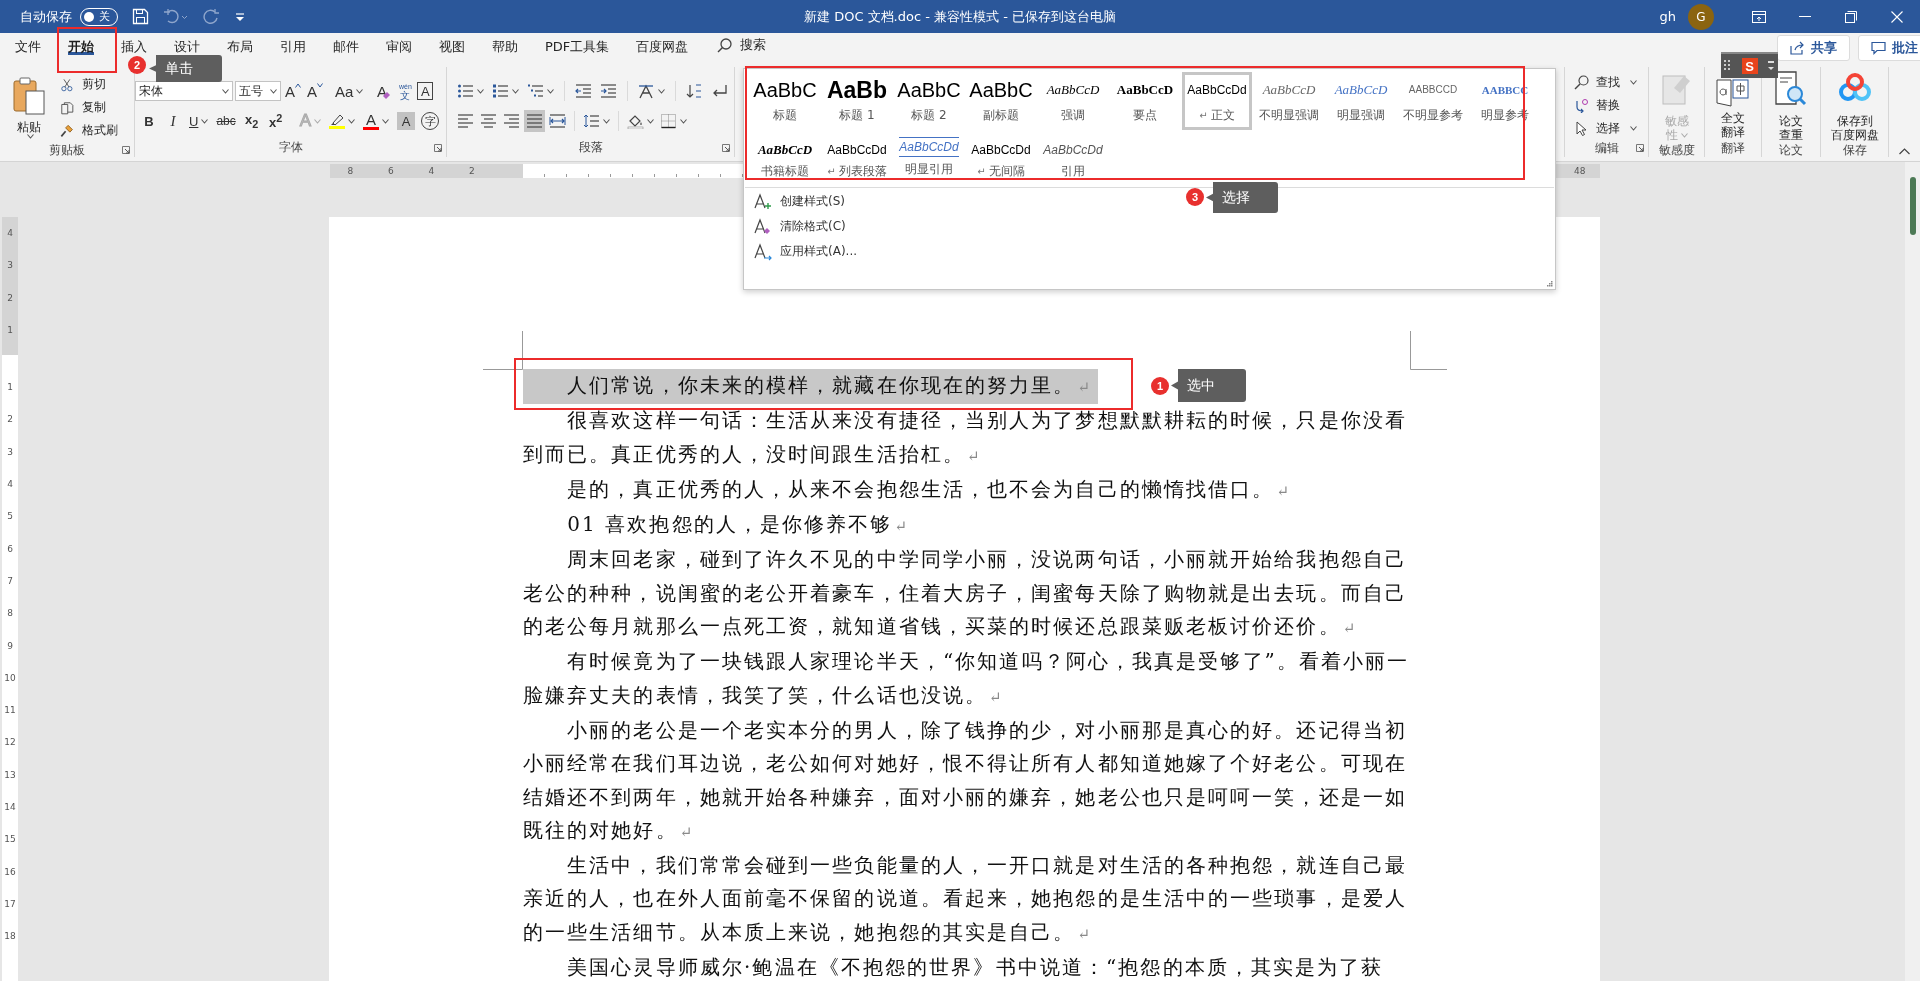 The width and height of the screenshot is (1920, 981). I want to click on ribbon-tab: 审阅, so click(399, 45).